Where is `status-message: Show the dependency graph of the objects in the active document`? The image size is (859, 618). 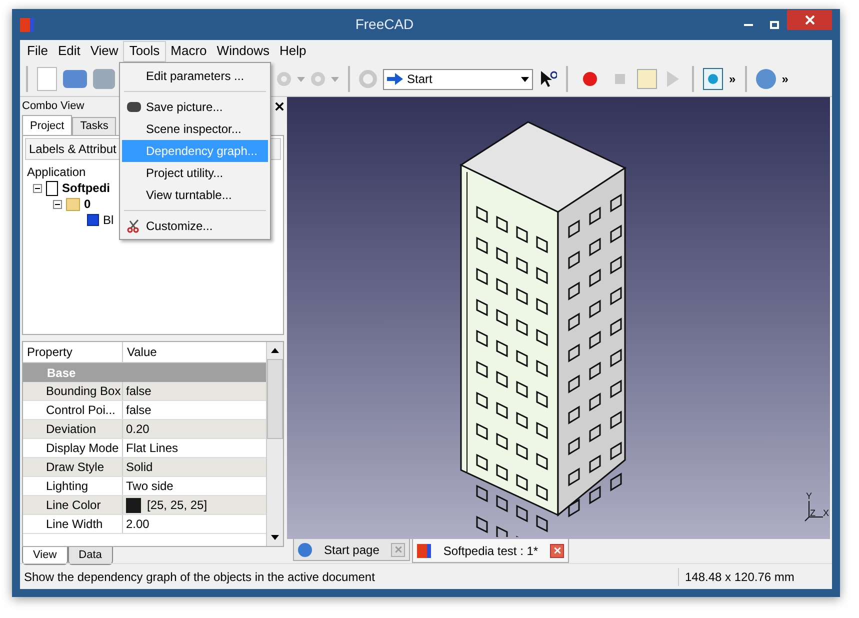 status-message: Show the dependency graph of the objects in the active document is located at coordinates (200, 577).